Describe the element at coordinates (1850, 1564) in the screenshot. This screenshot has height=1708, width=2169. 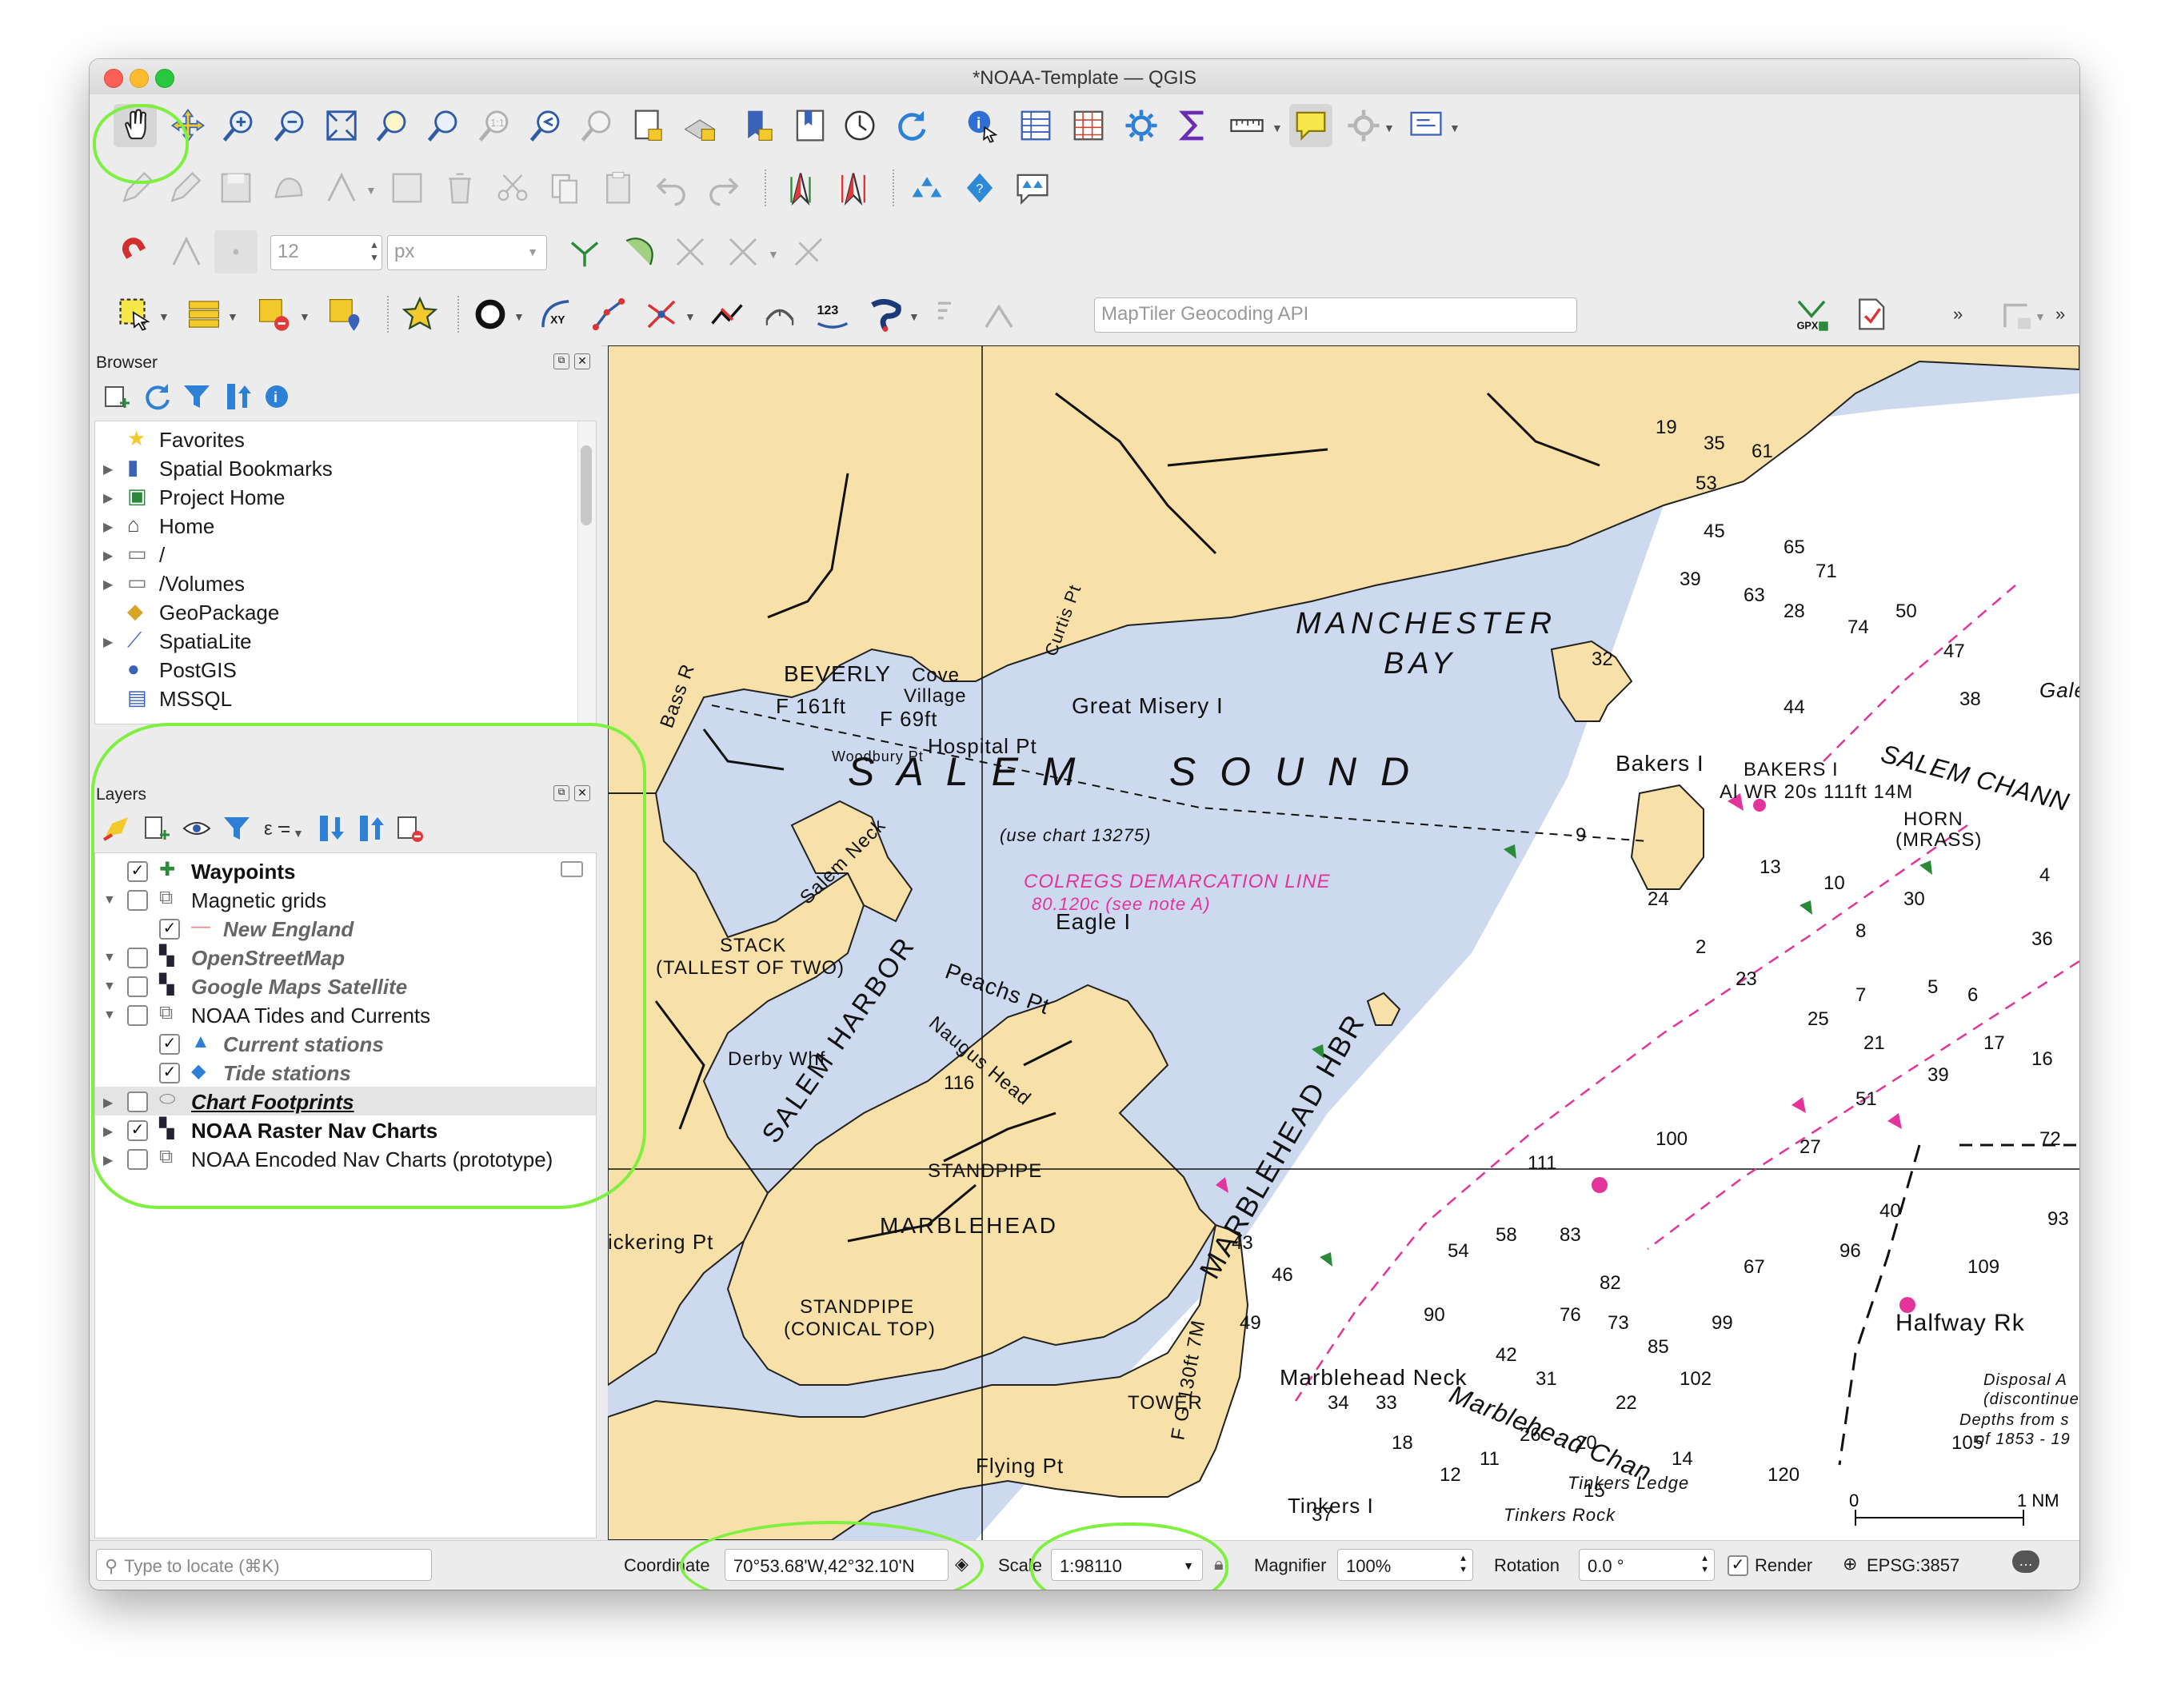
I see `crs-globe-icon: ⊕` at that location.